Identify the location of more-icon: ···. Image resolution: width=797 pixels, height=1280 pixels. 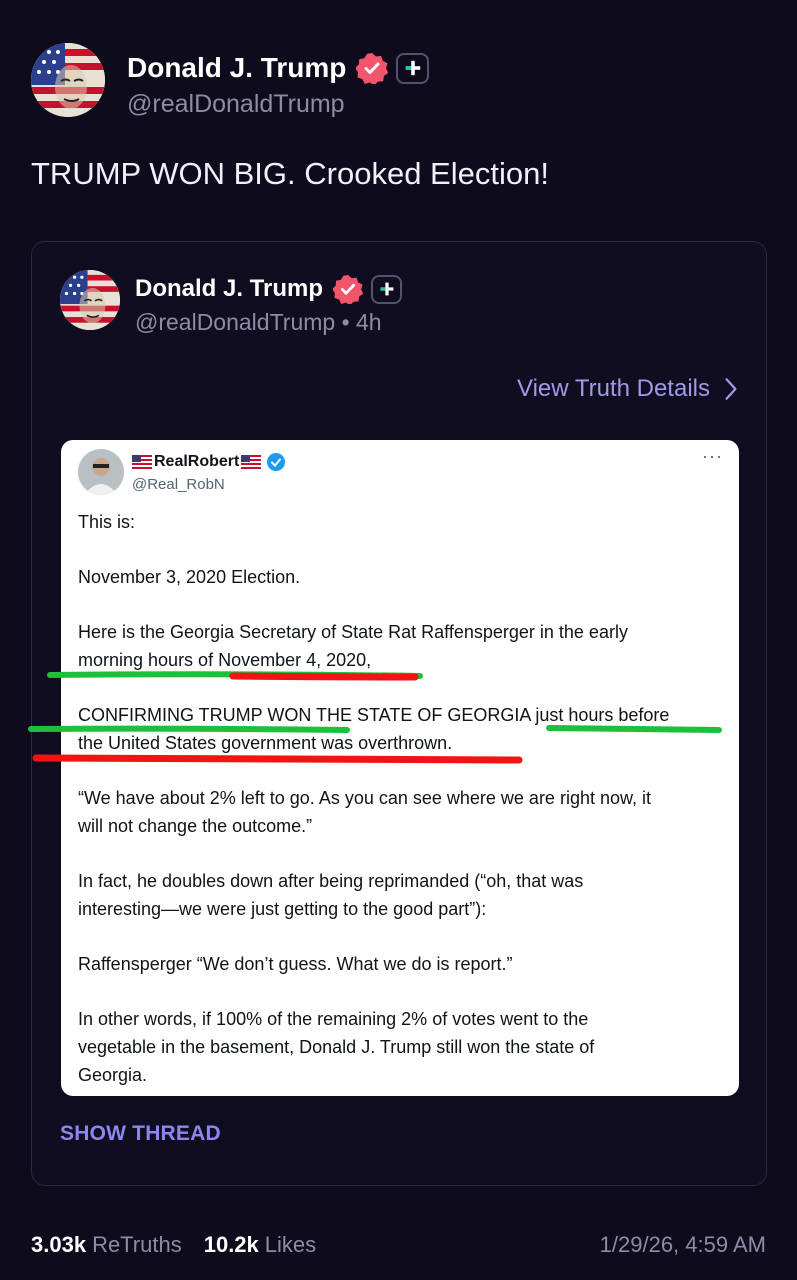
(712, 456).